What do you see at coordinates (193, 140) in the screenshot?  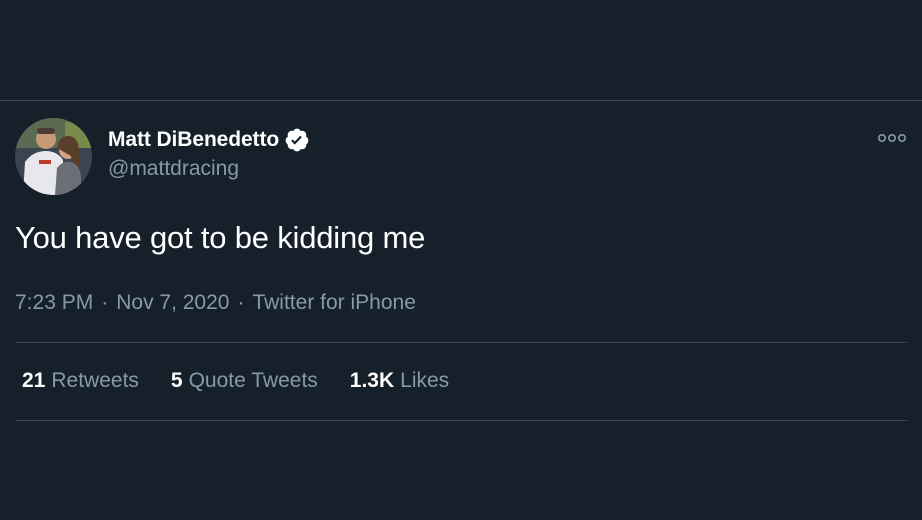 I see `author-display-name: Matt DiBenedetto` at bounding box center [193, 140].